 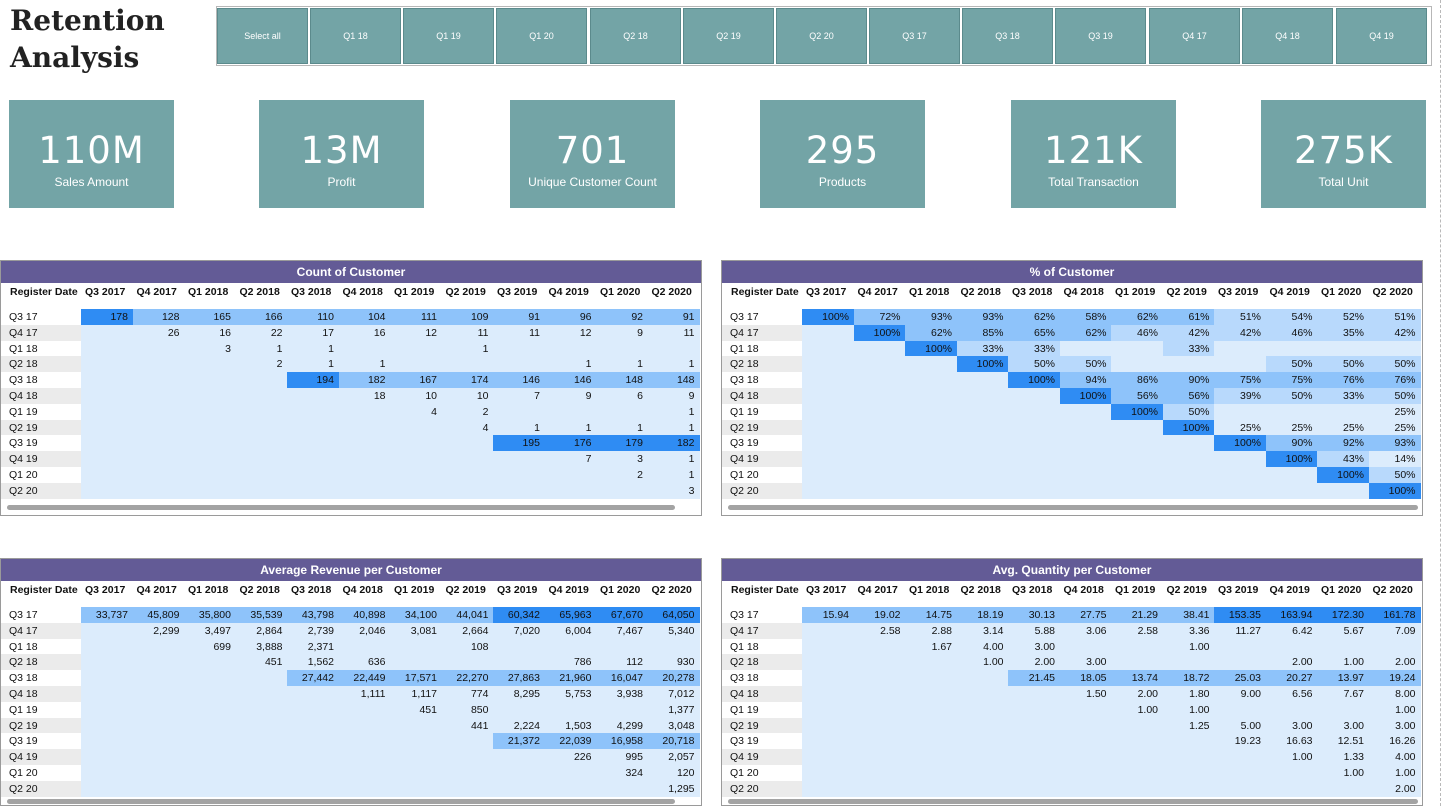 I want to click on row-label: Q3 19, so click(x=41, y=741).